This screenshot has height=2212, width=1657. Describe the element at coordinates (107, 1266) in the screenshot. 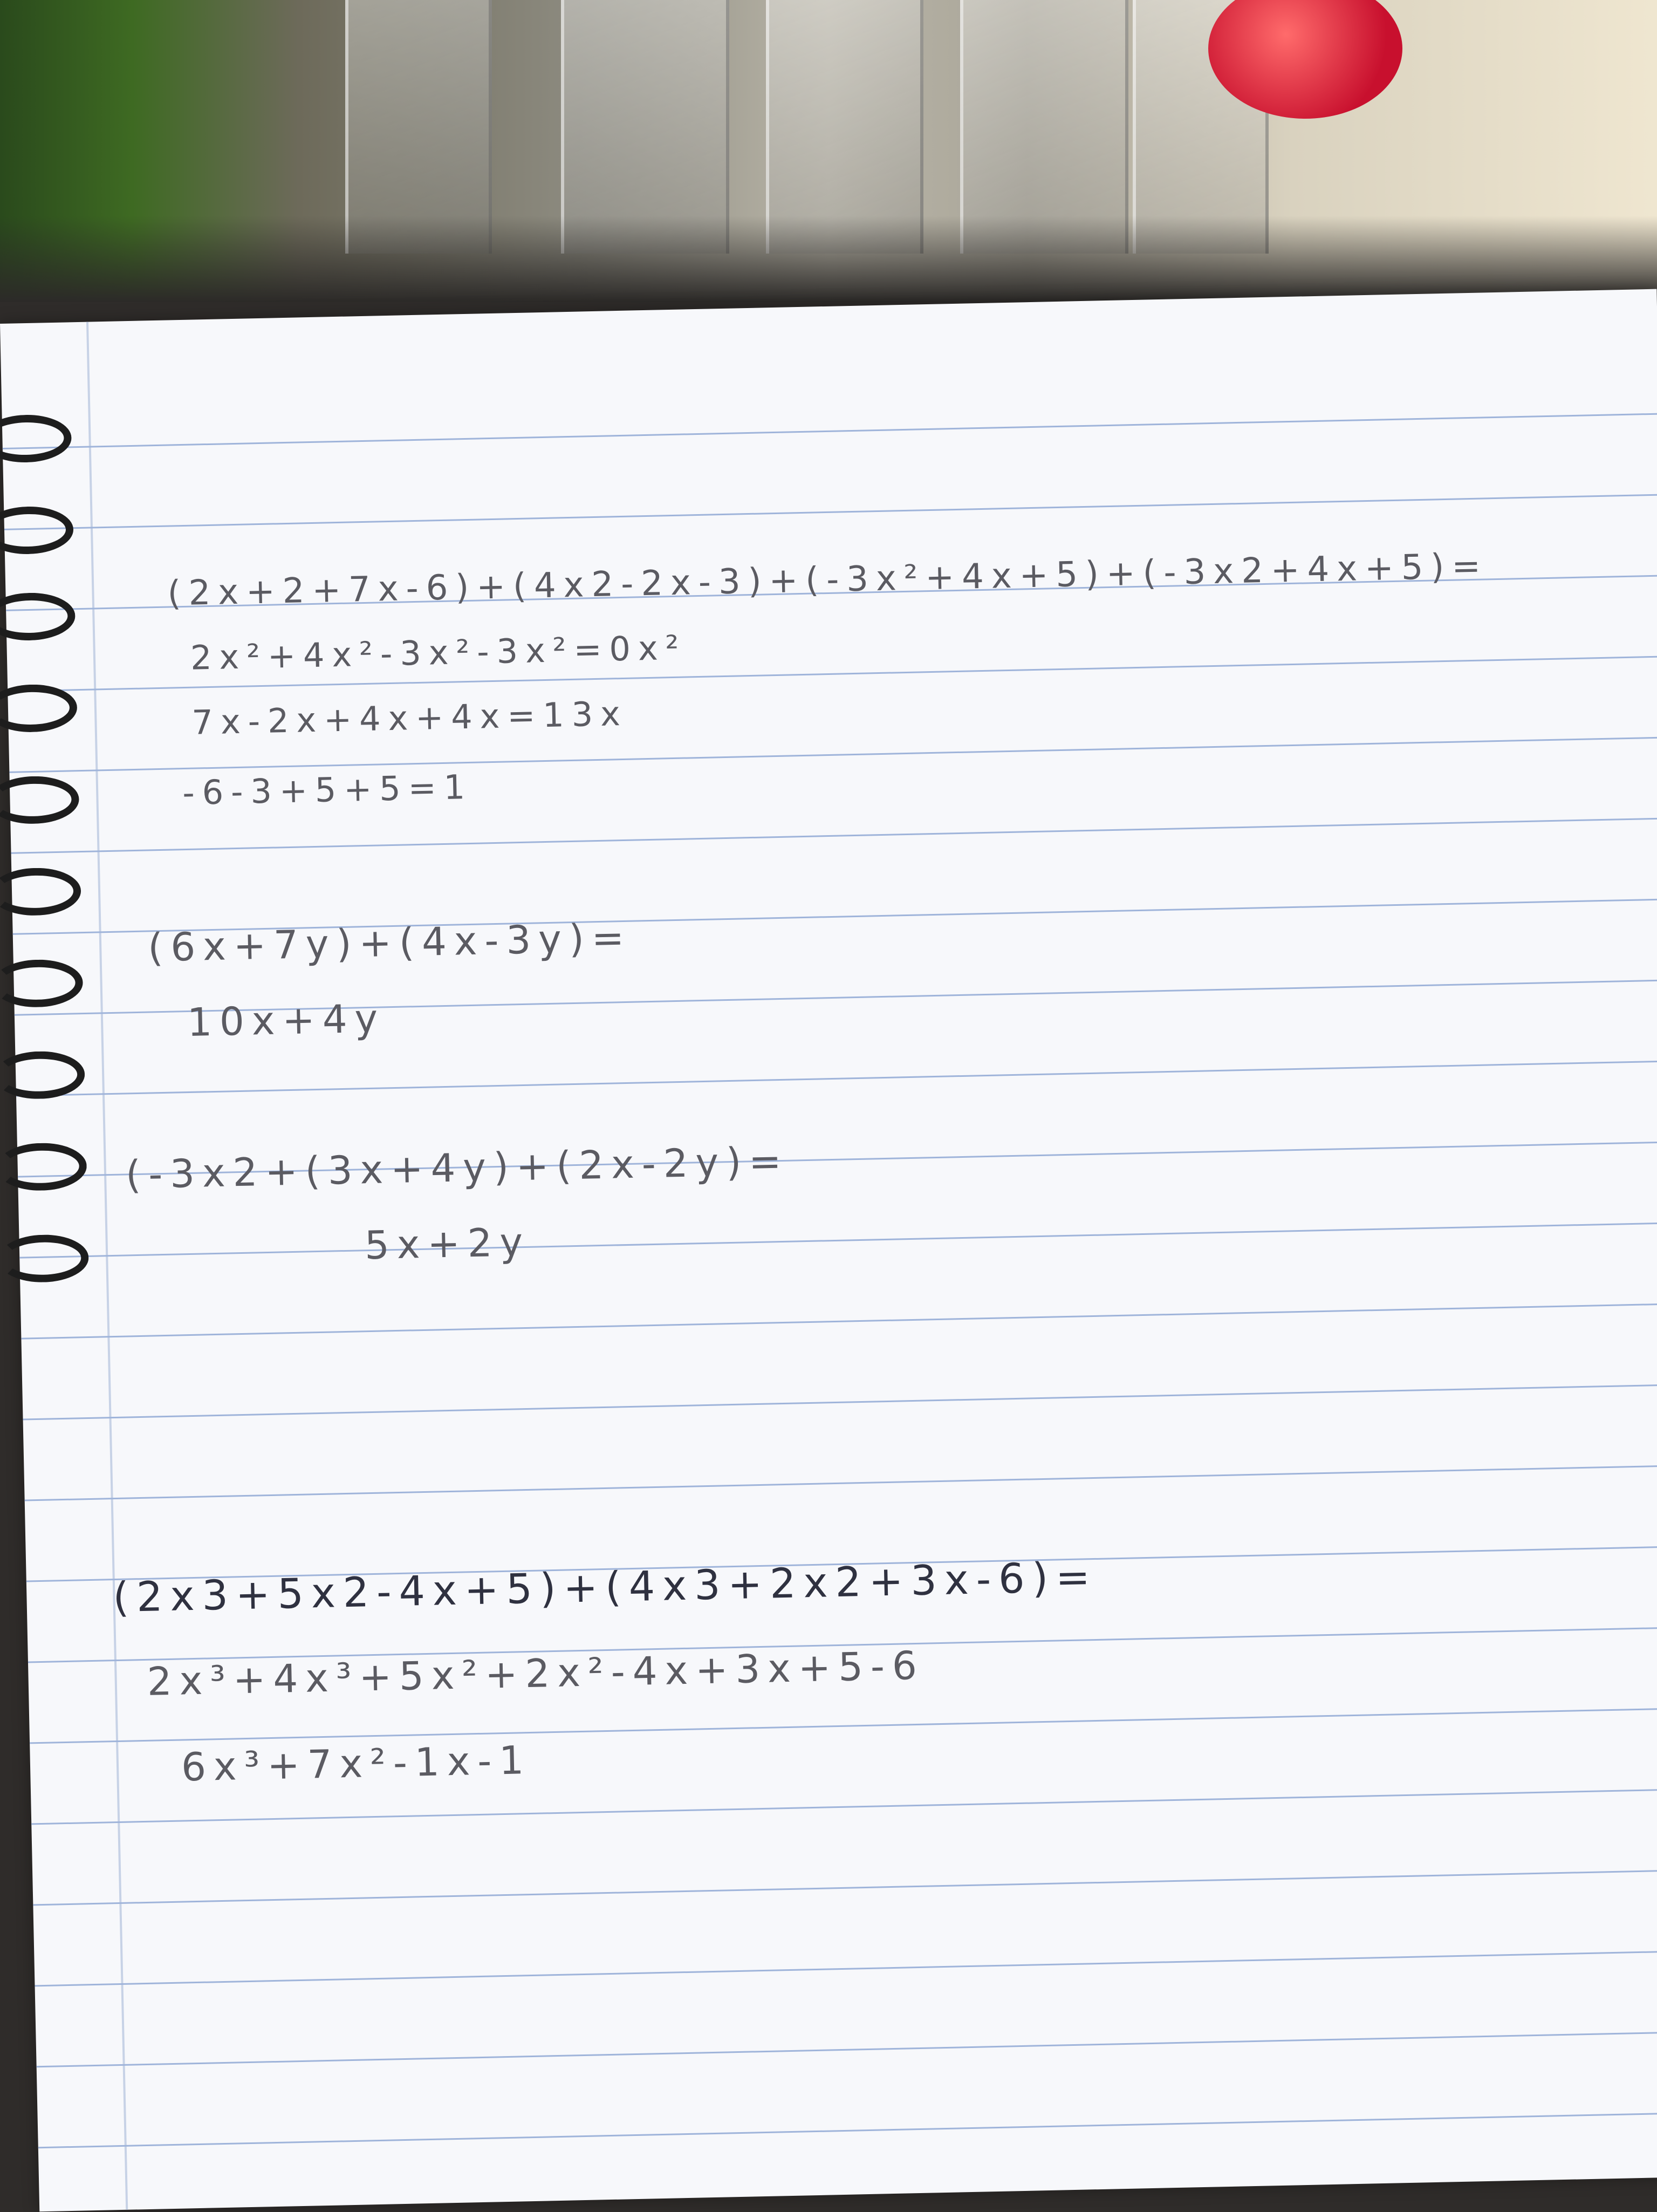

I see `margin-line` at that location.